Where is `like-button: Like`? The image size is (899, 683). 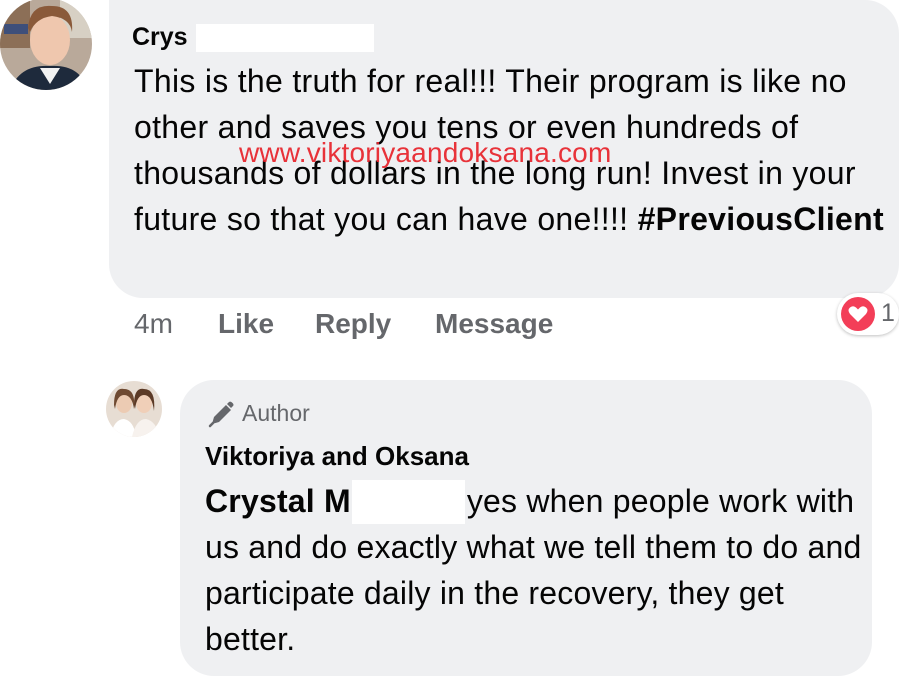
like-button: Like is located at coordinates (246, 324).